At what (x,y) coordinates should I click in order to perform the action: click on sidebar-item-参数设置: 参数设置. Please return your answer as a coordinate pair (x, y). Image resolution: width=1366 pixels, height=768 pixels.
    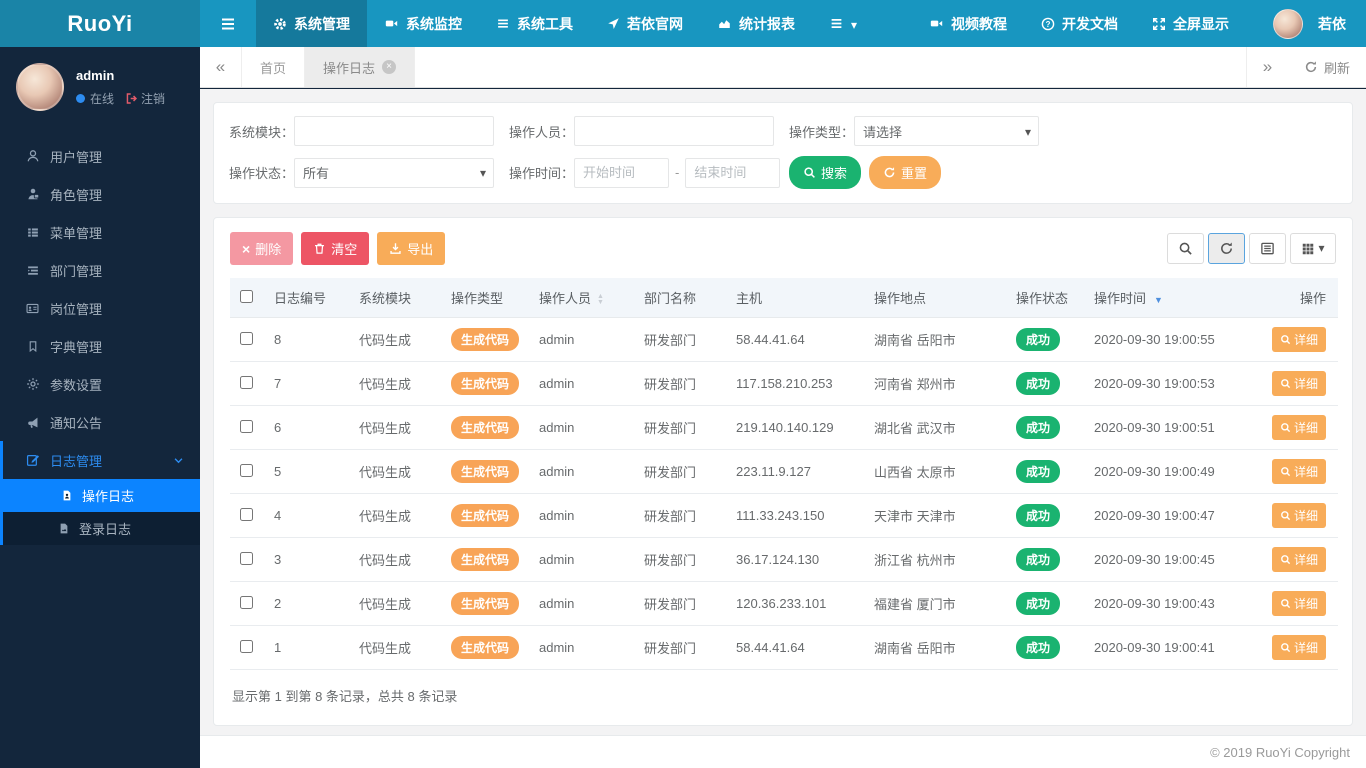
    Looking at the image, I should click on (100, 384).